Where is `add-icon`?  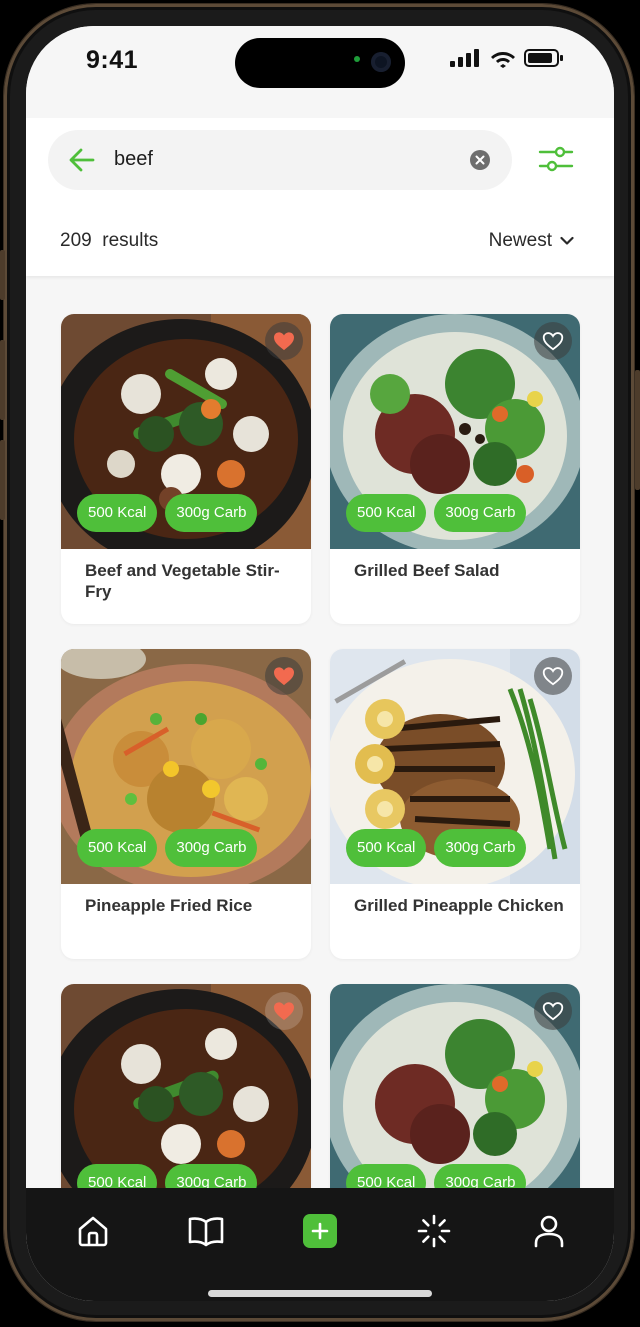 add-icon is located at coordinates (320, 1231).